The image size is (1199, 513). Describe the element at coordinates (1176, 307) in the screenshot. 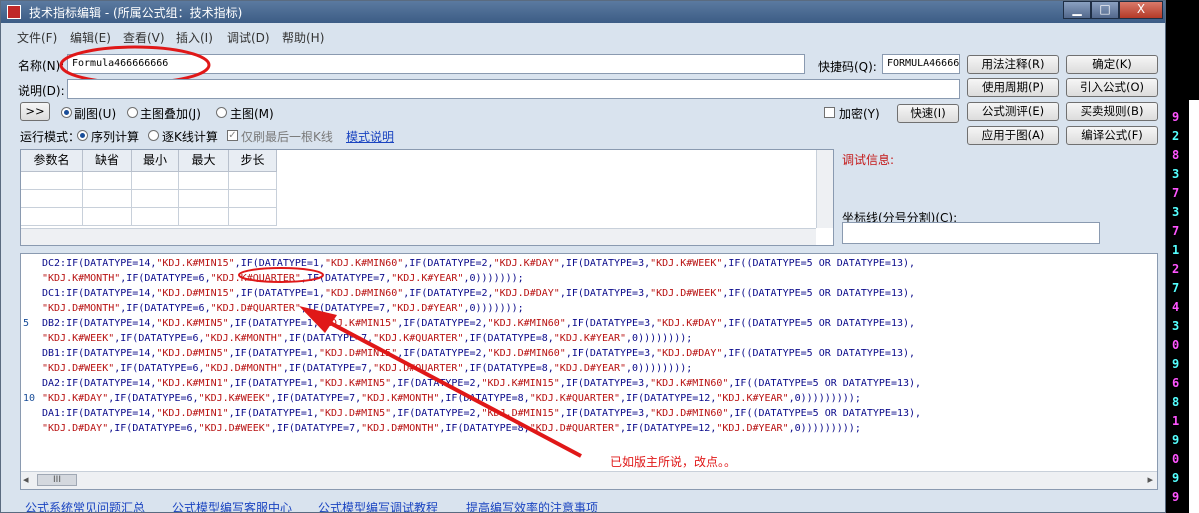

I see `background-digit: 4` at that location.